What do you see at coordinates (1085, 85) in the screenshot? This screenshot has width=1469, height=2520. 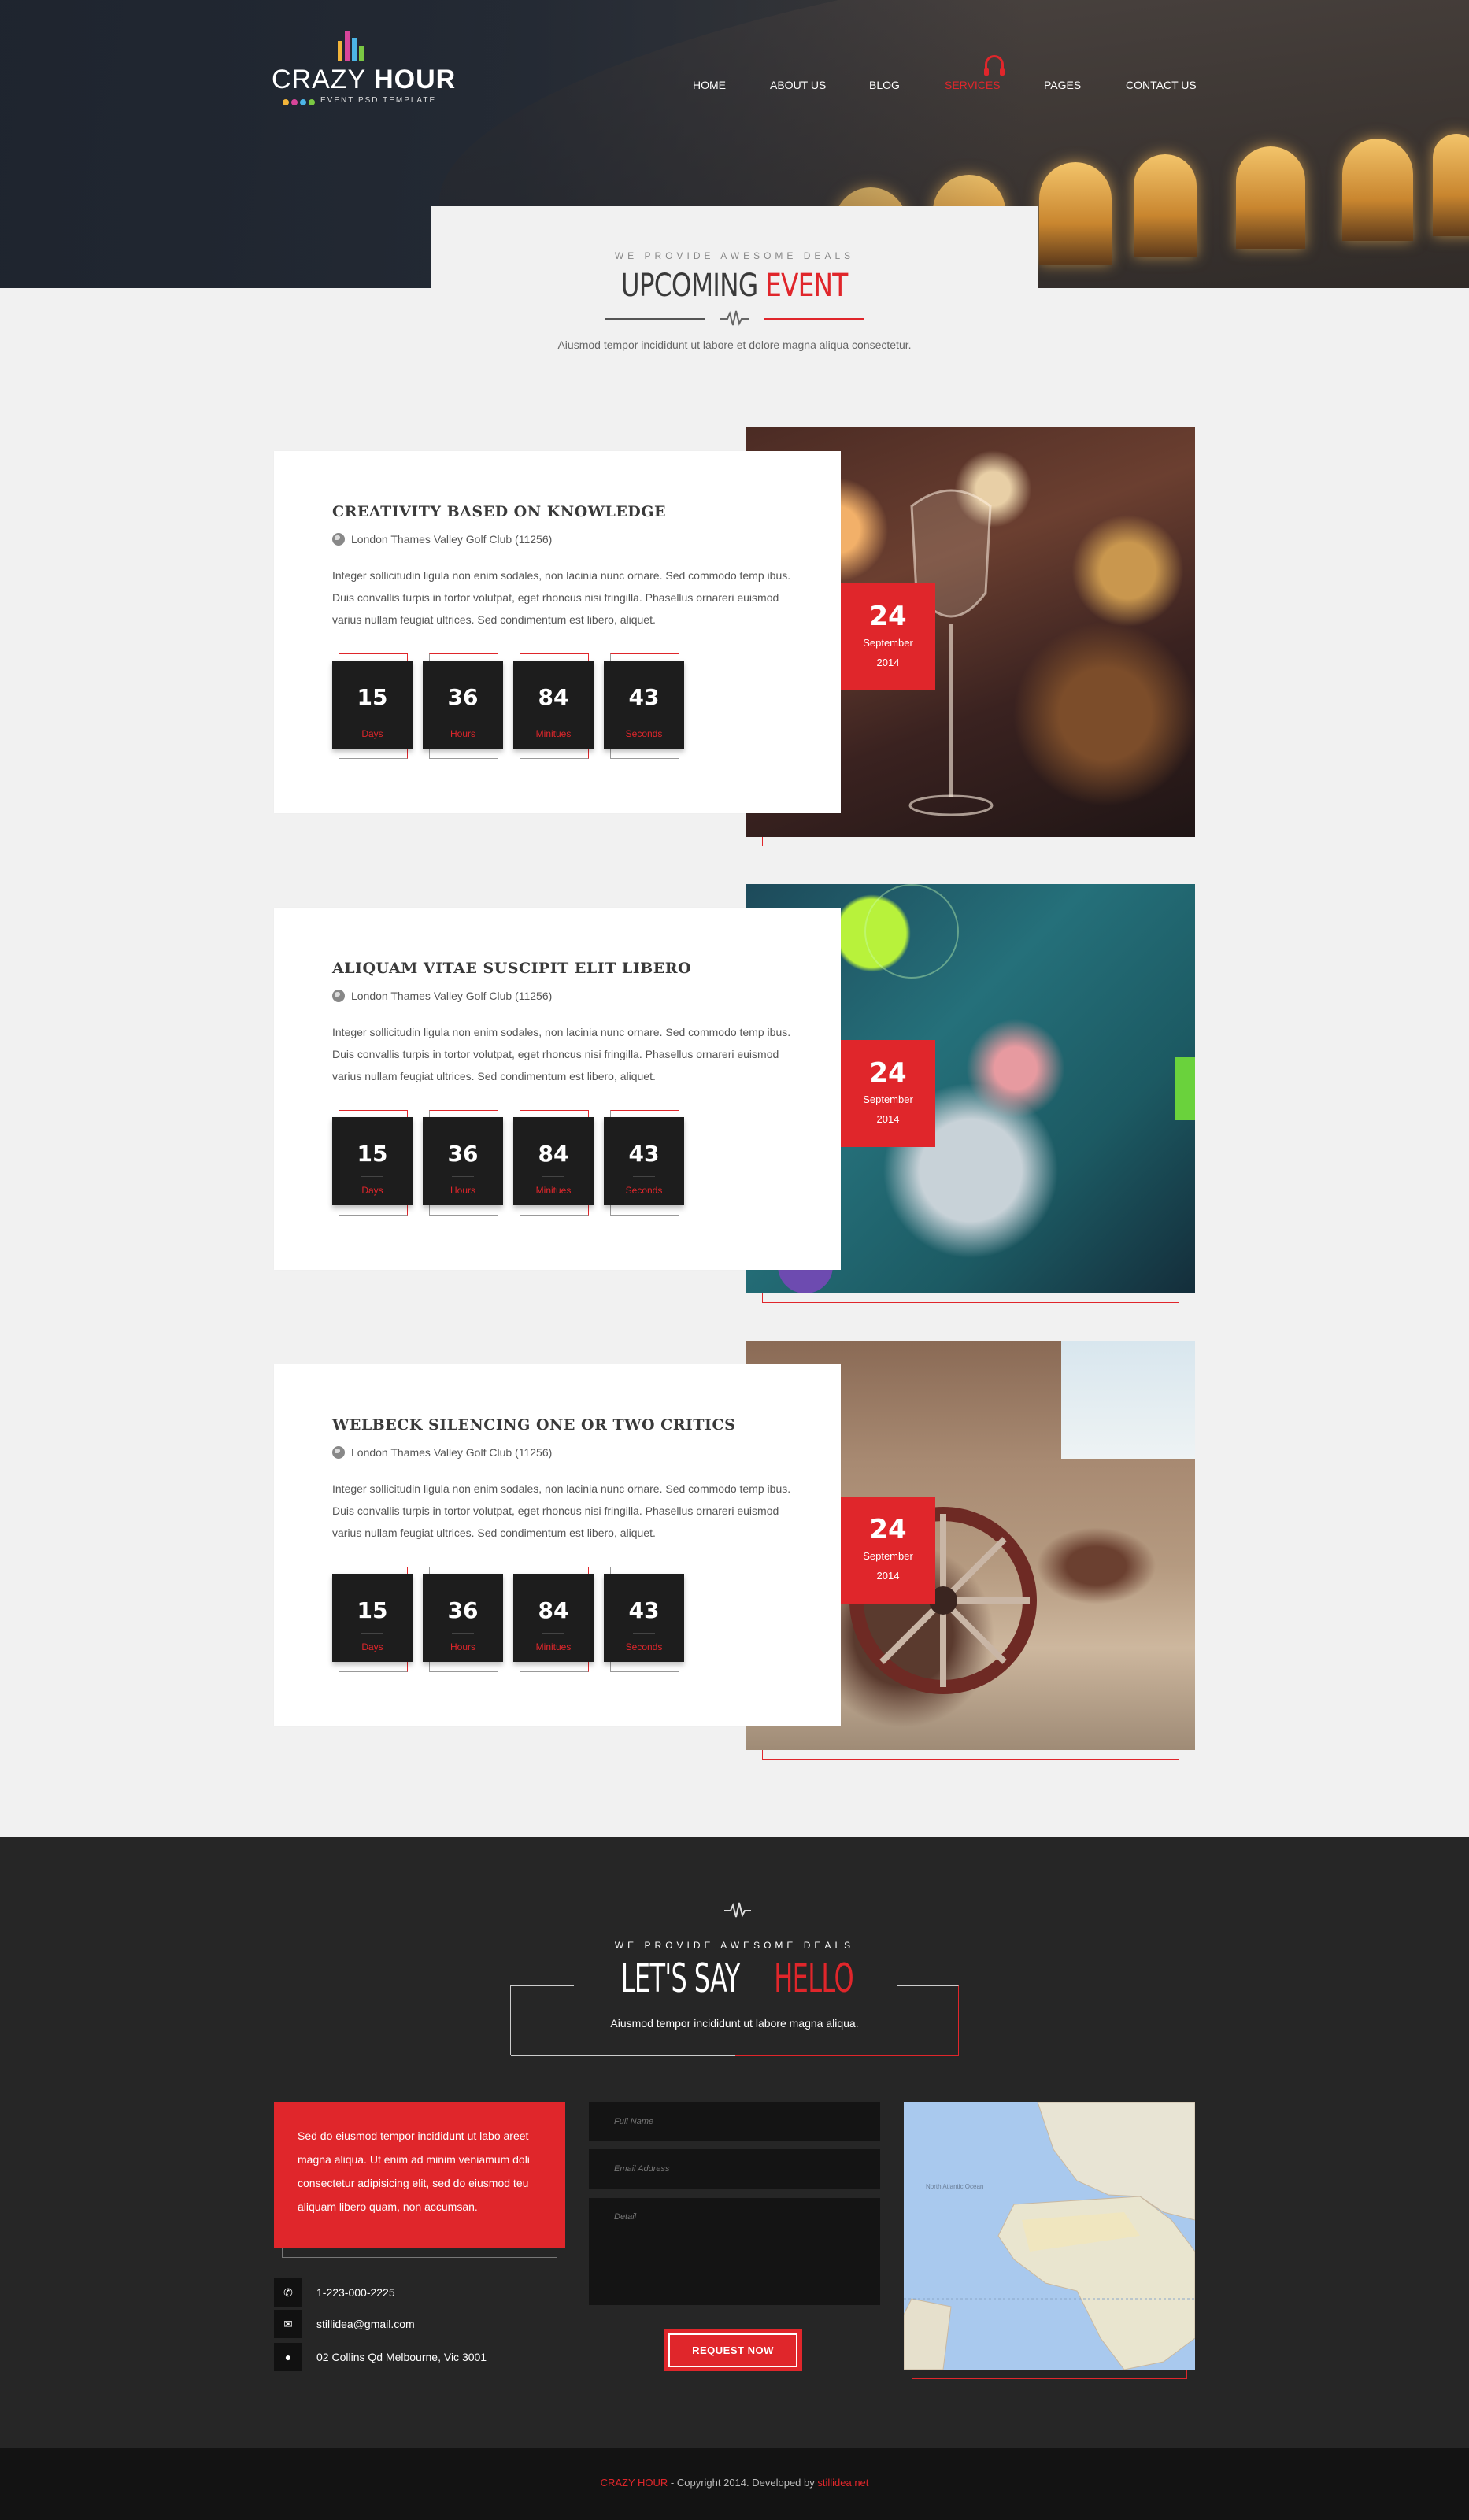 I see `nav-pages: PAGES` at bounding box center [1085, 85].